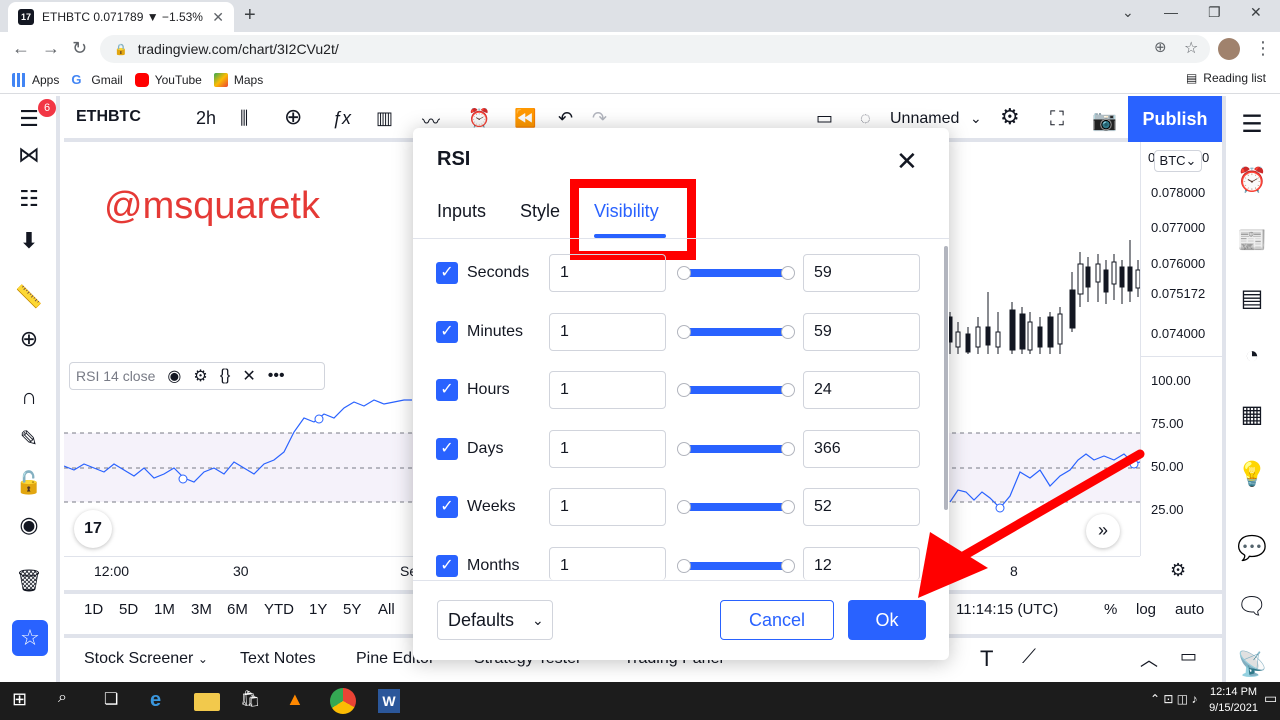 This screenshot has height=720, width=1280. I want to click on weeks-min-input: 1, so click(607, 507).